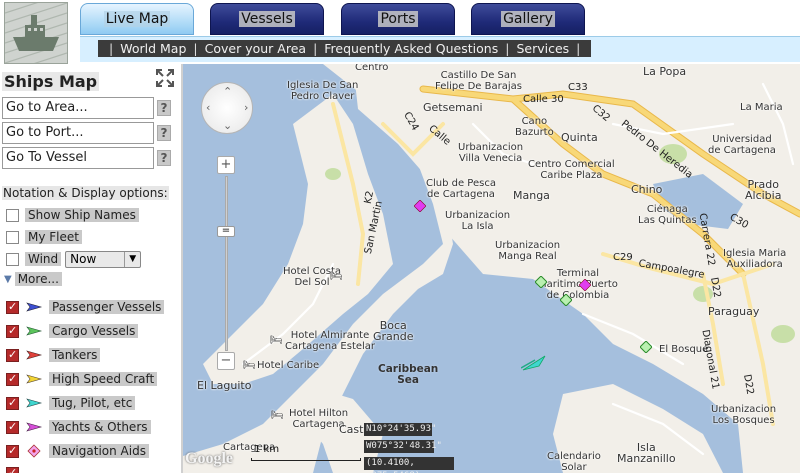 The height and width of the screenshot is (473, 800). What do you see at coordinates (411, 48) in the screenshot?
I see `nav-faq: Frequently Asked Questions` at bounding box center [411, 48].